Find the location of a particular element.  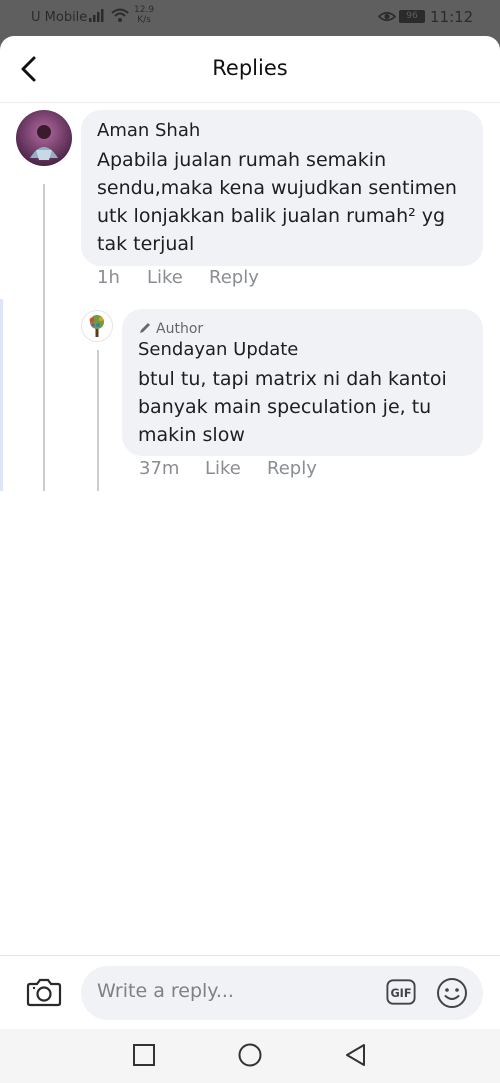

author-badge: Author is located at coordinates (170, 329).